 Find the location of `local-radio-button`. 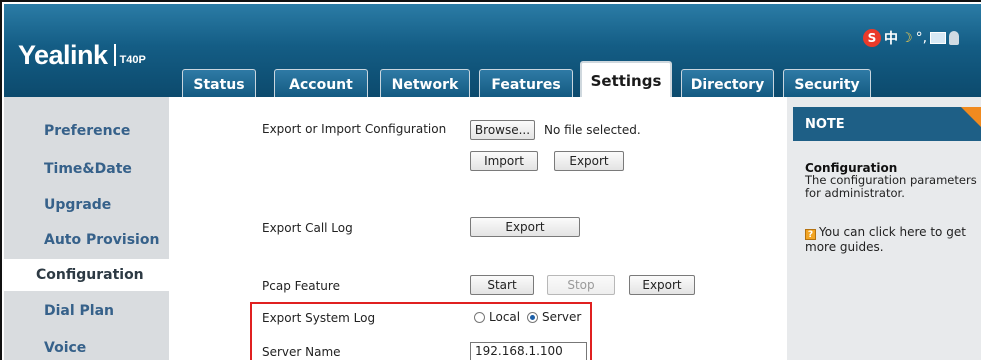

local-radio-button is located at coordinates (479, 317).